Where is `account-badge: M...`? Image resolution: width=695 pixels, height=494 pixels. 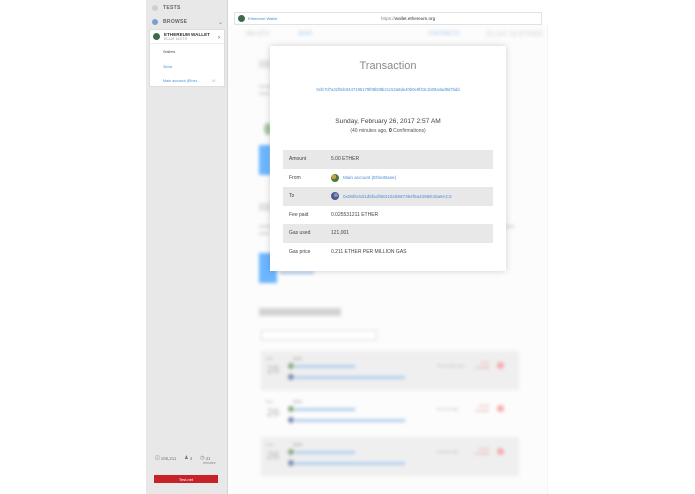
account-badge: M... is located at coordinates (215, 81).